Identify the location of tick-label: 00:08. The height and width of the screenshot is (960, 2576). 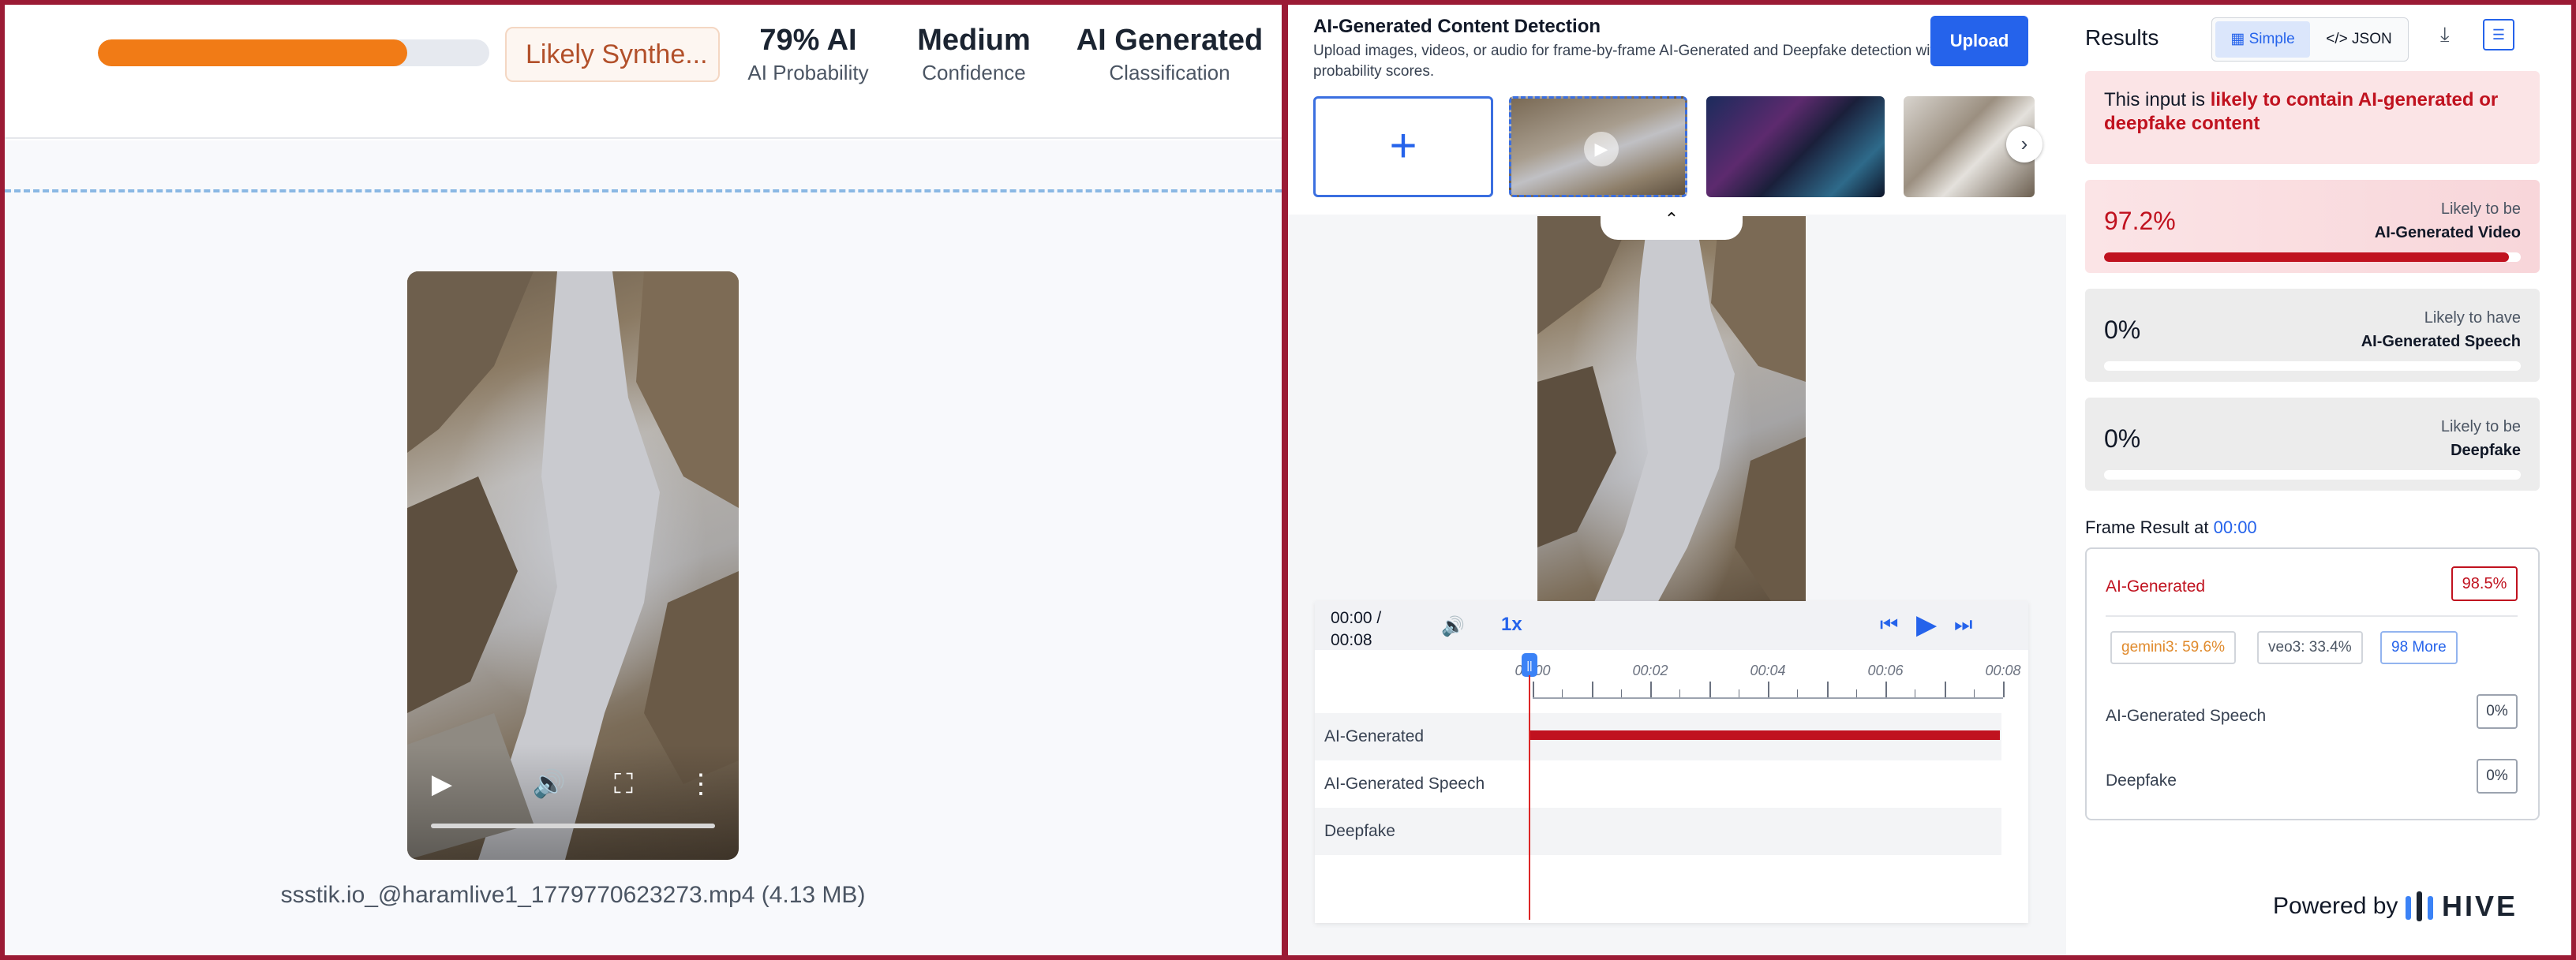
(2003, 670).